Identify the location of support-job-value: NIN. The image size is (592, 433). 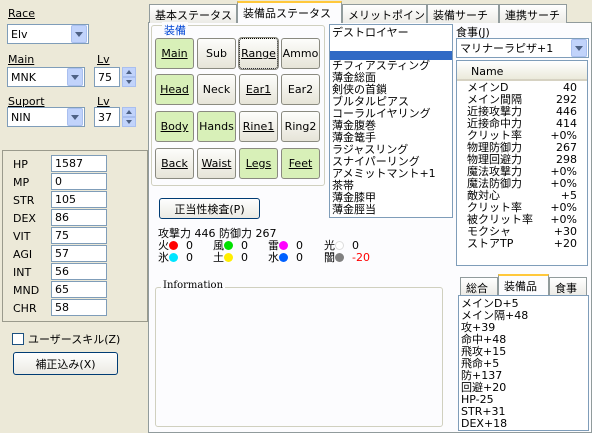
(21, 117).